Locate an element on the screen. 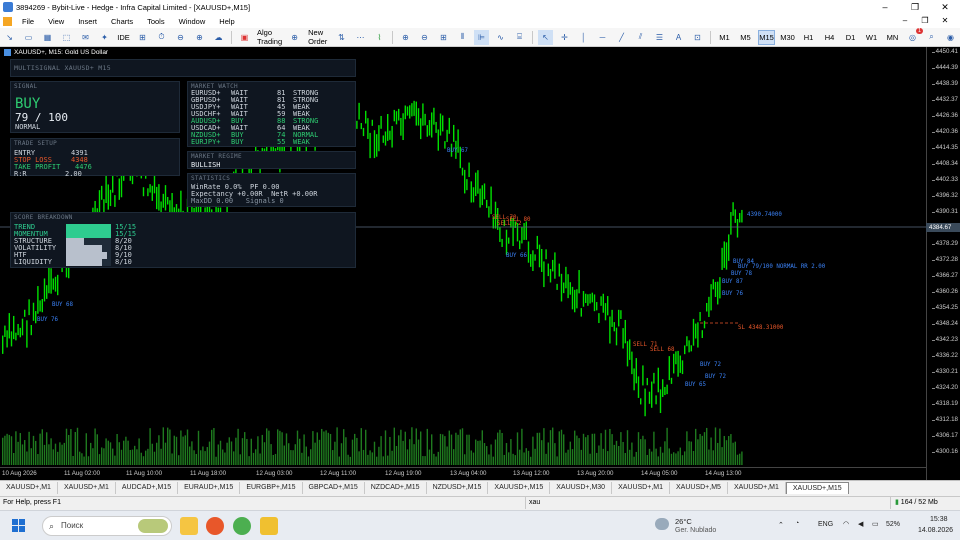  tf-d1: D1 is located at coordinates (850, 37).